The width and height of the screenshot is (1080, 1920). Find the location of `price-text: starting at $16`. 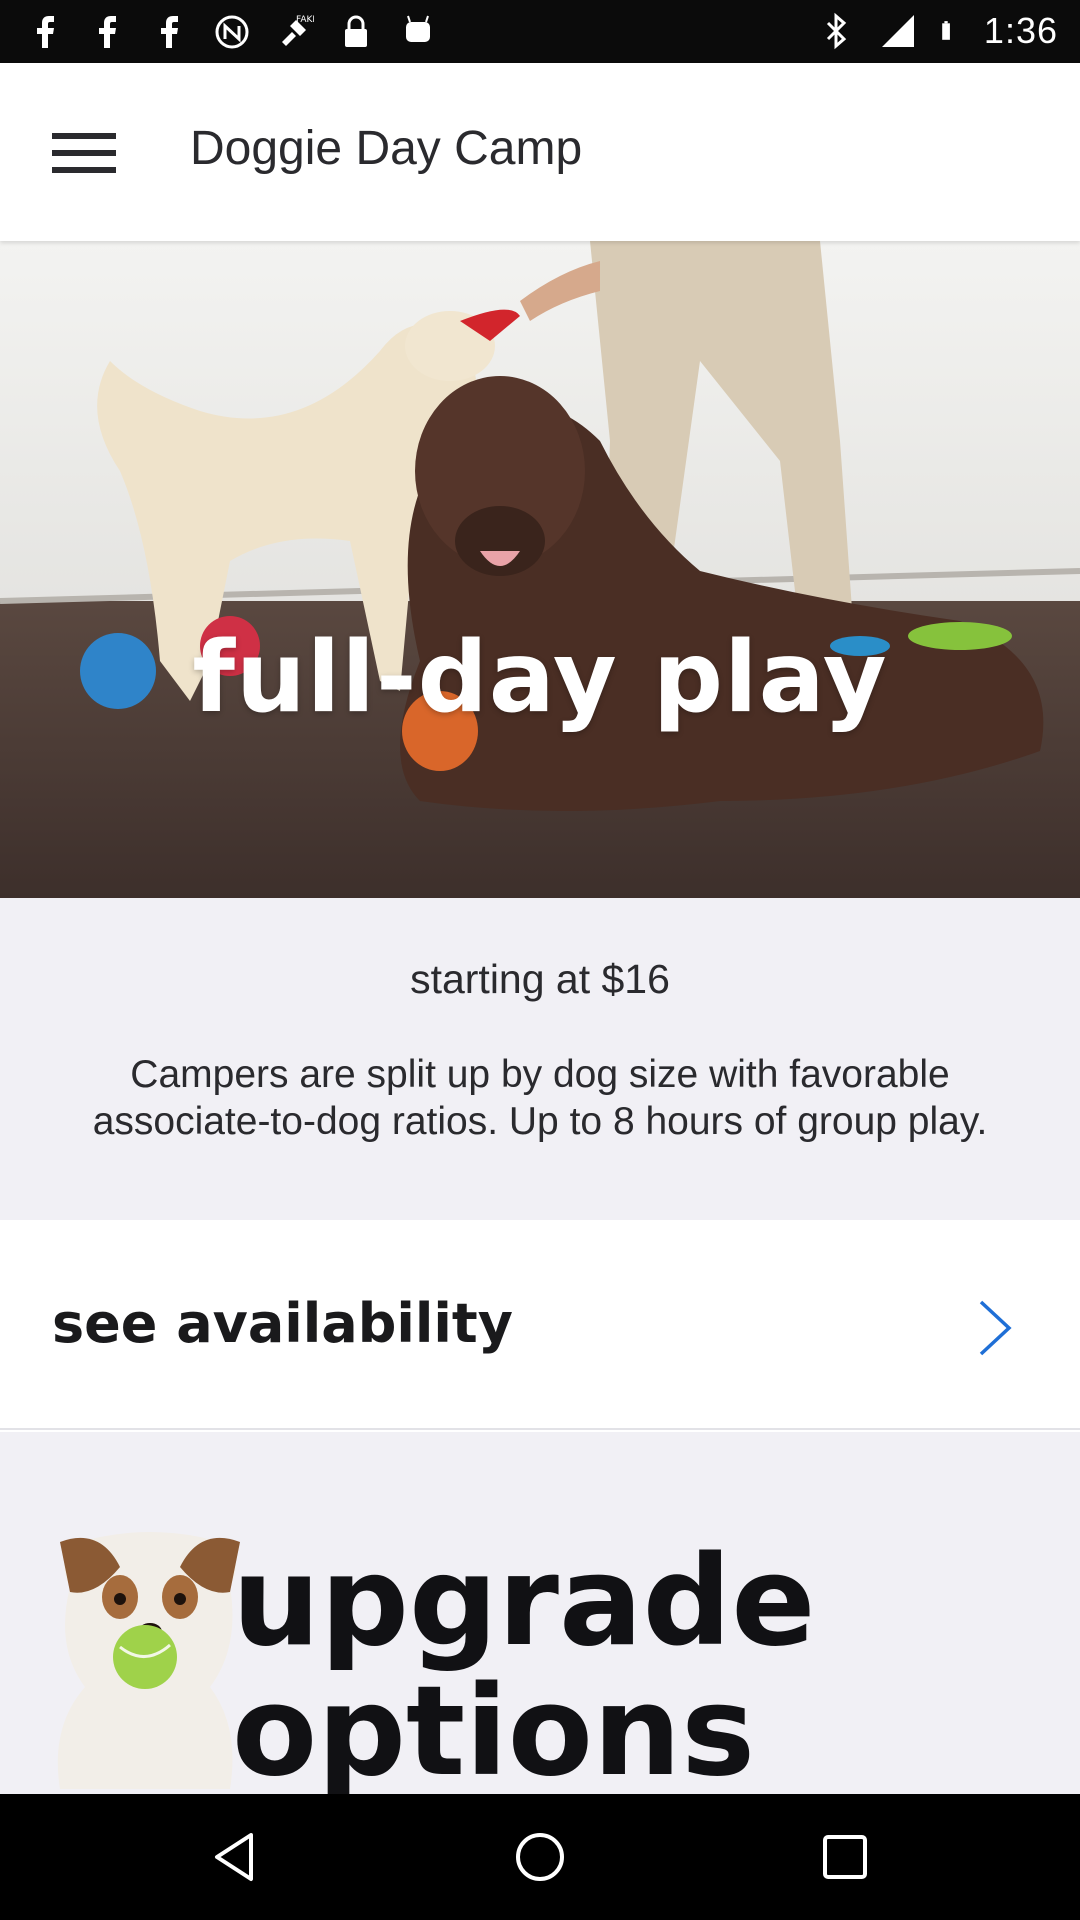

price-text: starting at $16 is located at coordinates (540, 979).